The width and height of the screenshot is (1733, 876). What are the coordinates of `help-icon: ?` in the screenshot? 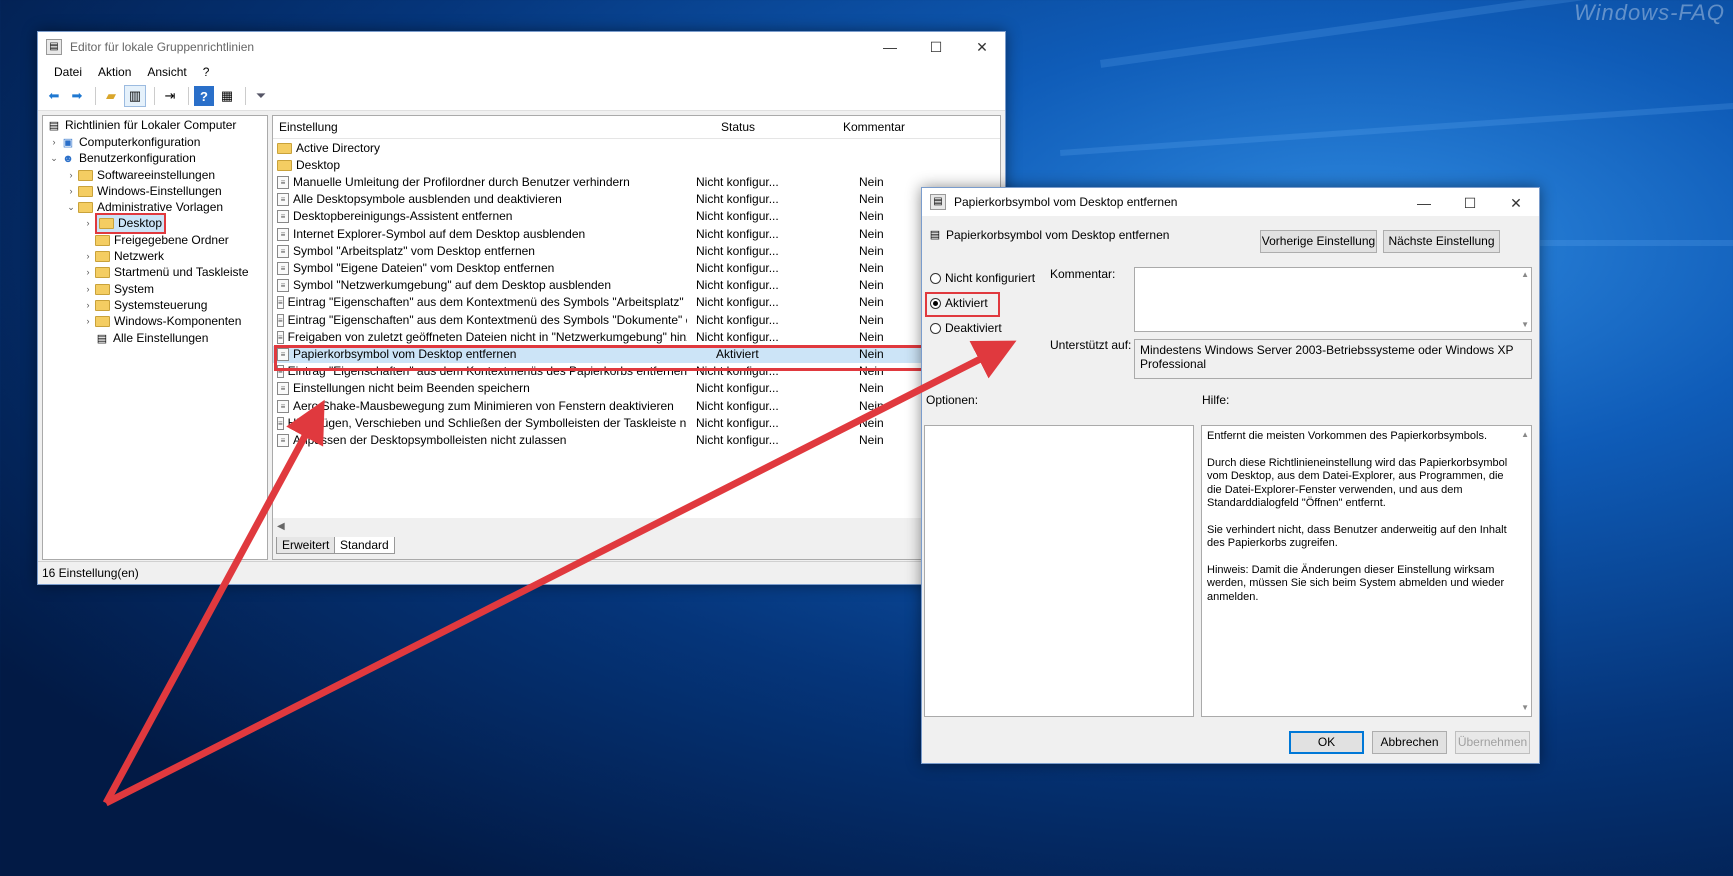 It's located at (204, 96).